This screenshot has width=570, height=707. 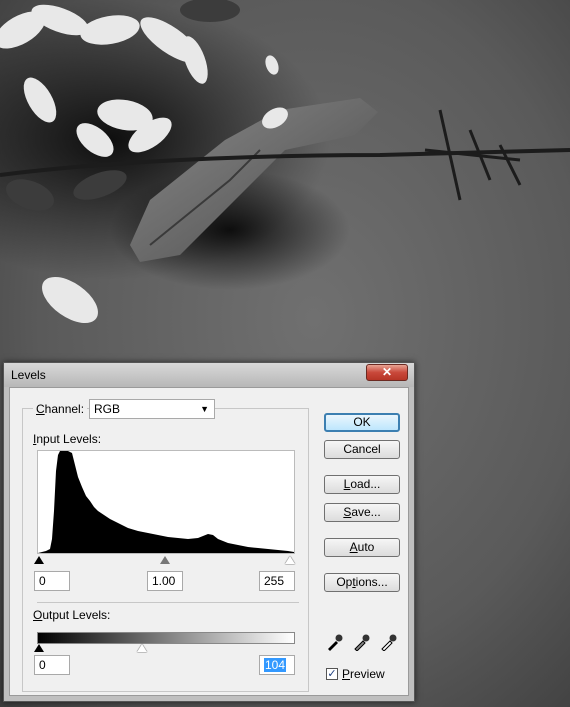 What do you see at coordinates (387, 372) in the screenshot?
I see `close-button: ✕` at bounding box center [387, 372].